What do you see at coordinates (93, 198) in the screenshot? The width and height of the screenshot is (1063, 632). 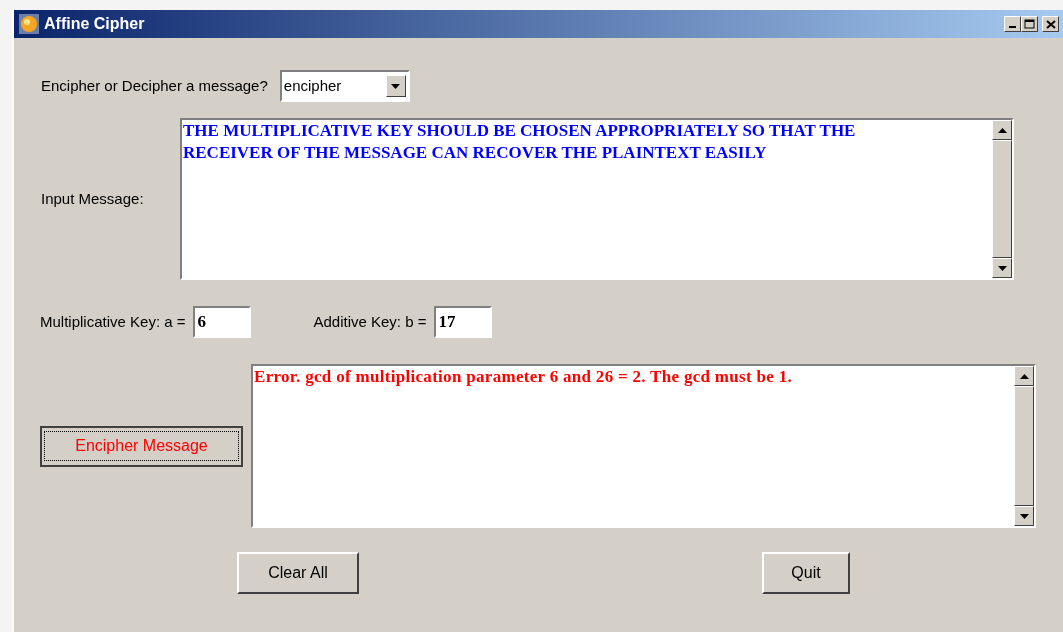 I see `input-label: Input Message:` at bounding box center [93, 198].